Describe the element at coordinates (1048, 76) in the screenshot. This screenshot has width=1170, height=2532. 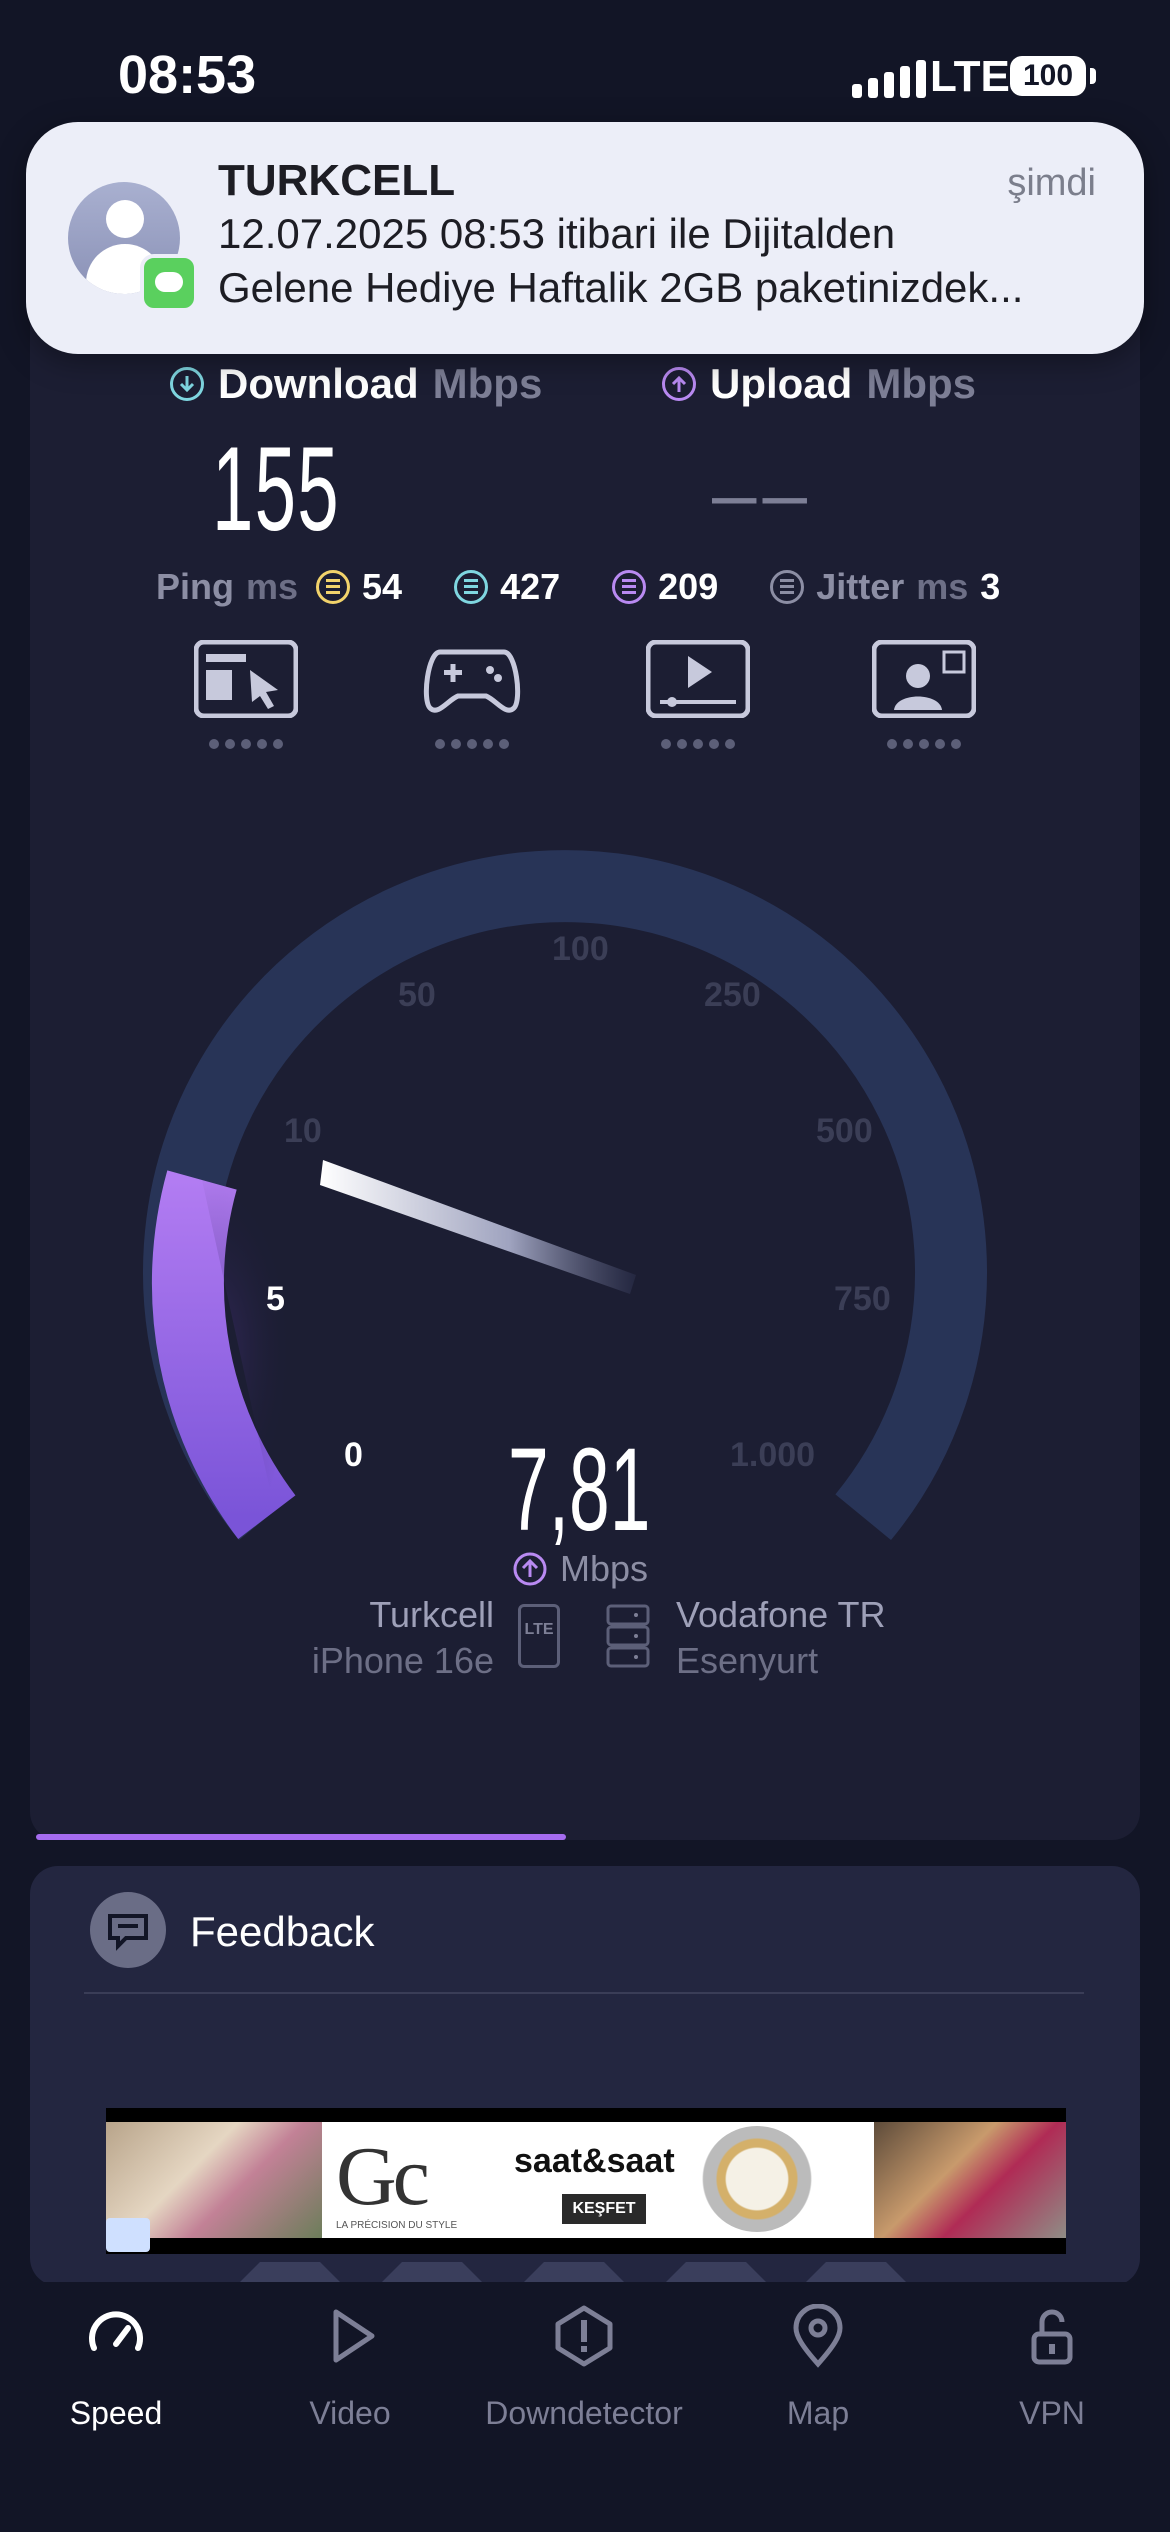
I see `battery-icon: 100` at that location.